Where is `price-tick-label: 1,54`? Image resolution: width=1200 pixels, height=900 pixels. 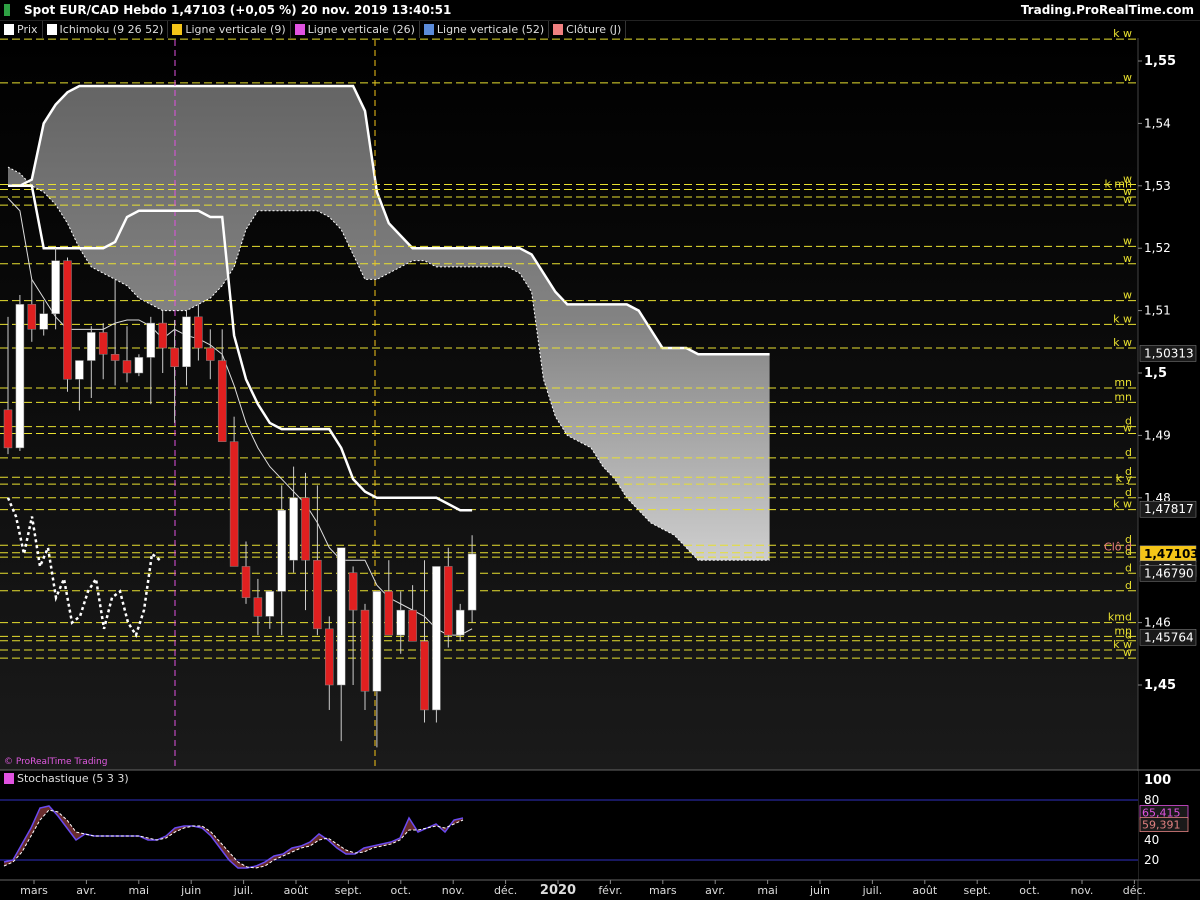
price-tick-label: 1,54 is located at coordinates (1157, 123).